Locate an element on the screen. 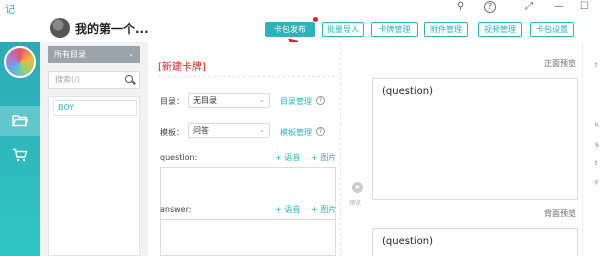 This screenshot has width=600, height=256. back-preview-card: (question) is located at coordinates (475, 242).